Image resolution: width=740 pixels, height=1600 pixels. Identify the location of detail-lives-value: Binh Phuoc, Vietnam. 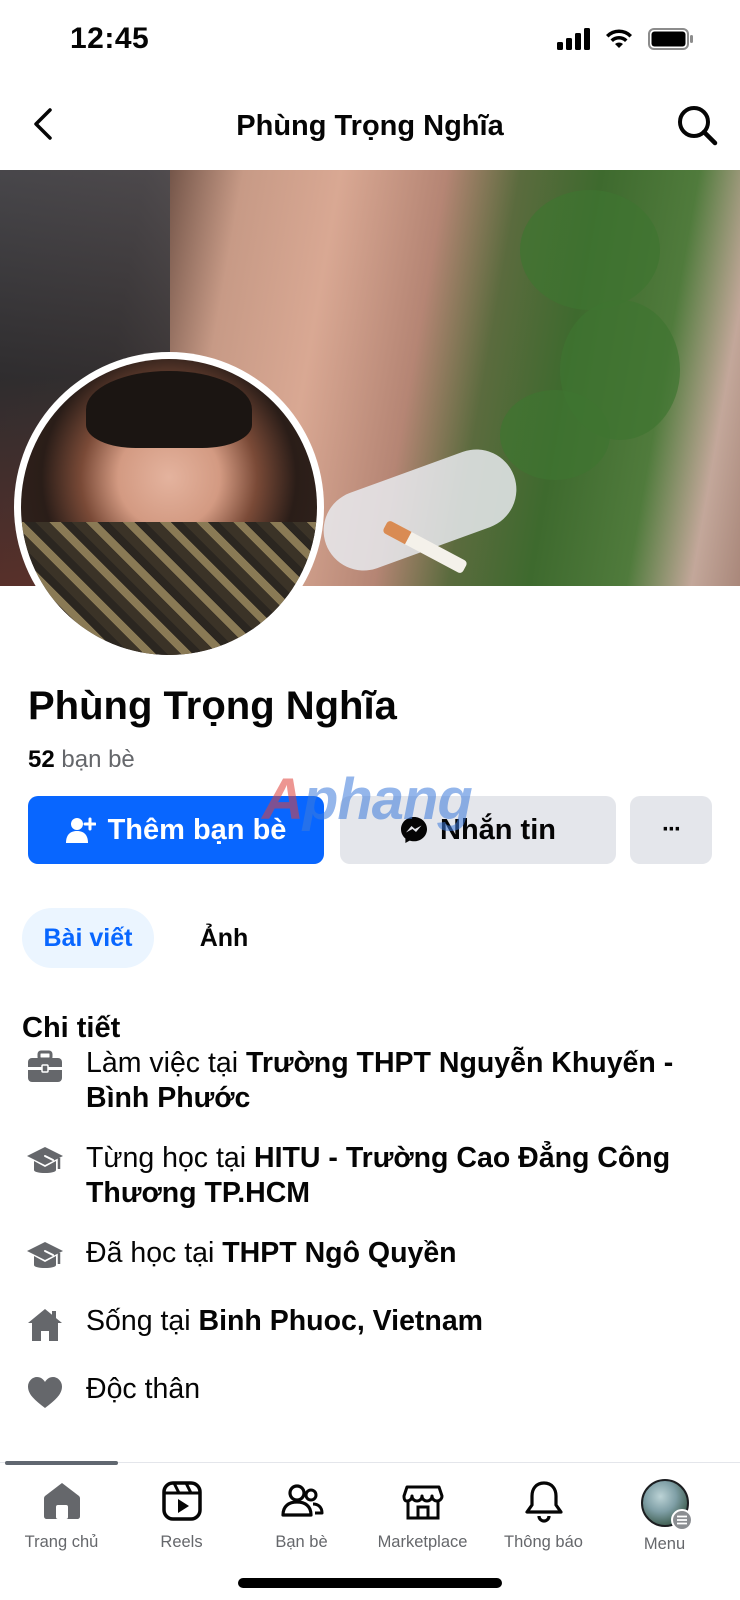
(341, 1321).